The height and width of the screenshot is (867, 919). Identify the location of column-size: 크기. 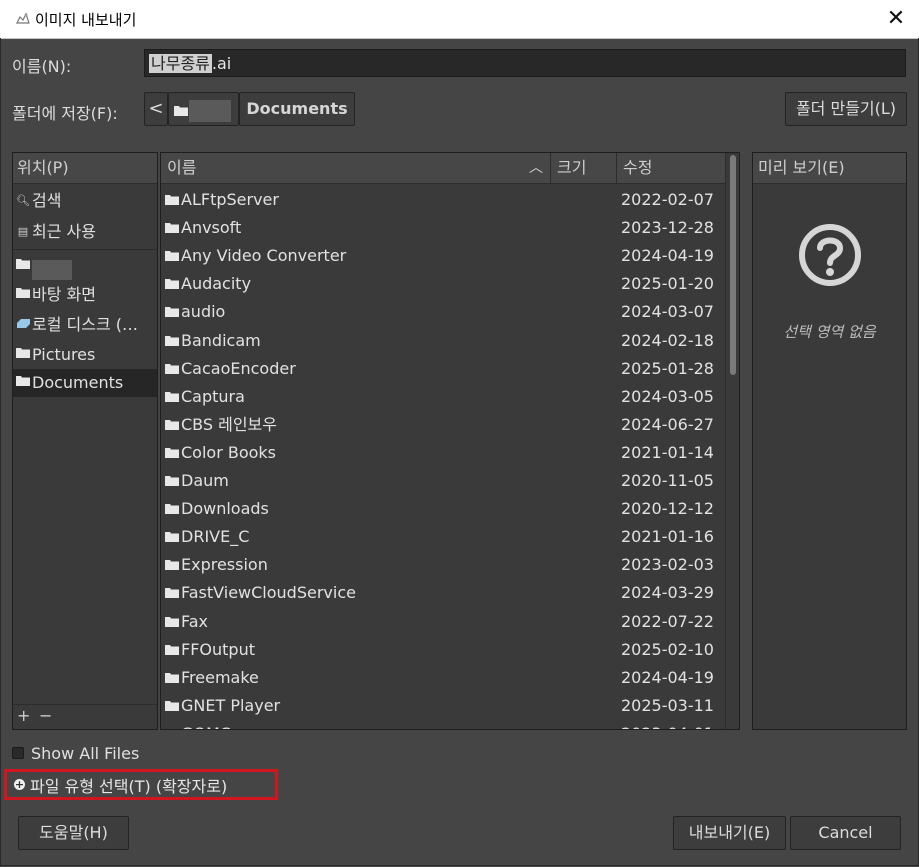
(584, 168).